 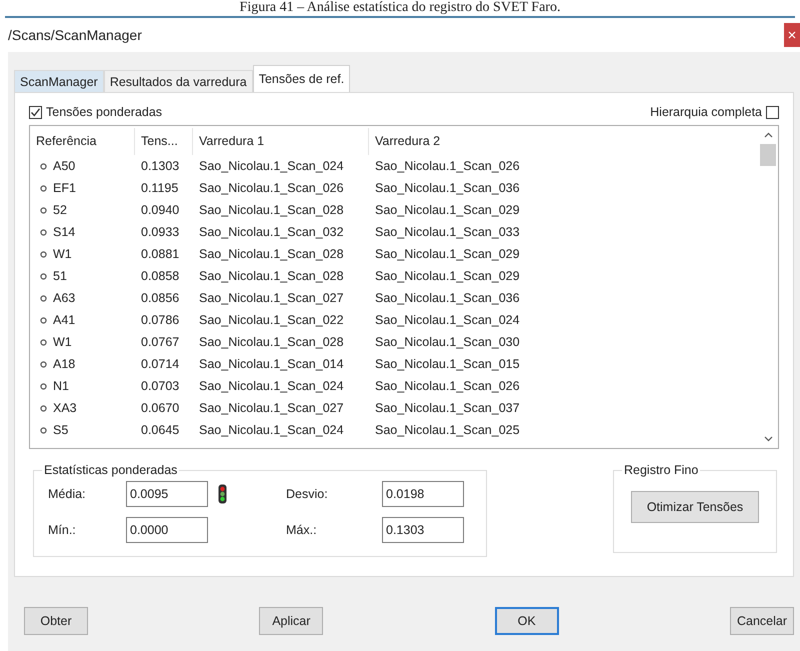 What do you see at coordinates (60, 210) in the screenshot?
I see `table-cell: 52` at bounding box center [60, 210].